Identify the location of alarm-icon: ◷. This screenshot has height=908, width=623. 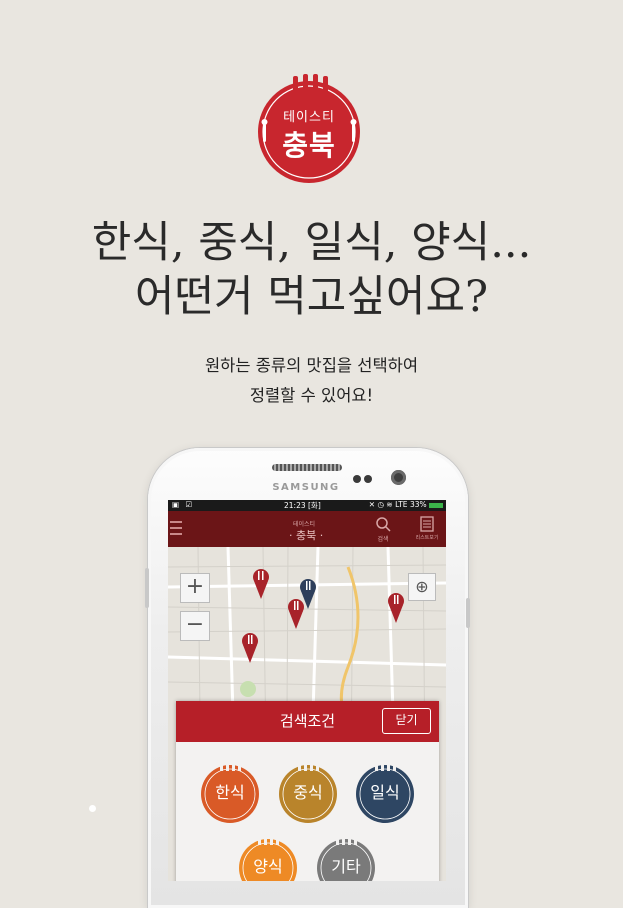
(380, 504).